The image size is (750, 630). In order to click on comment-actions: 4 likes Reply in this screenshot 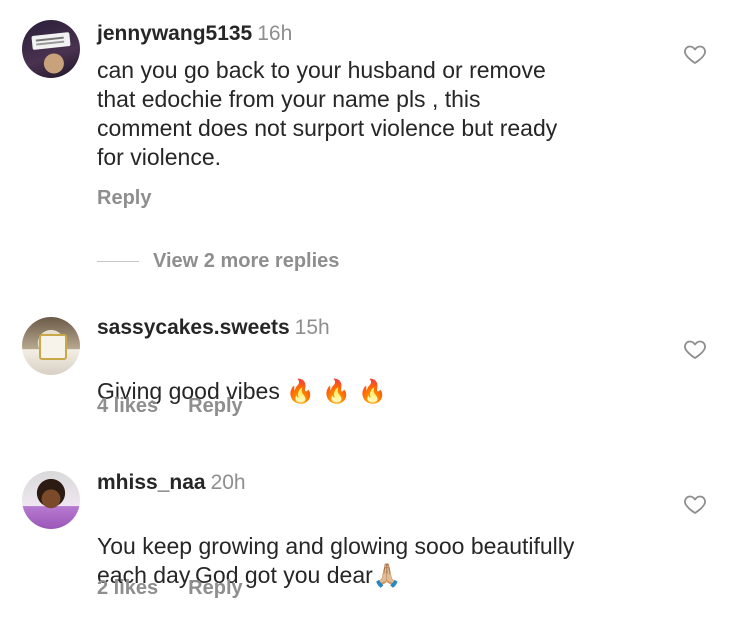, I will do `click(170, 406)`.